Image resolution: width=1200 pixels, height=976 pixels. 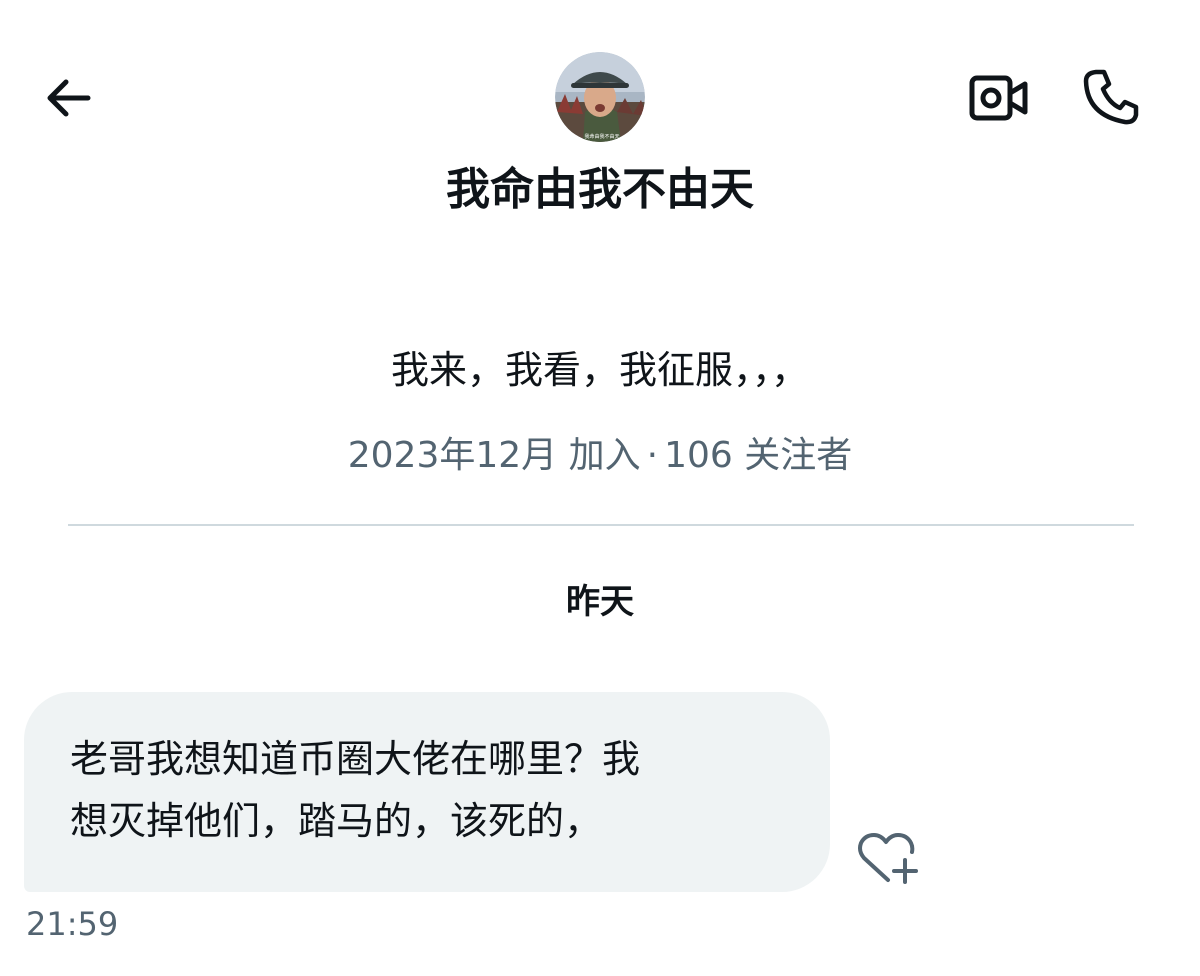 I want to click on profile-photo: 我命由我不由天, so click(x=600, y=97).